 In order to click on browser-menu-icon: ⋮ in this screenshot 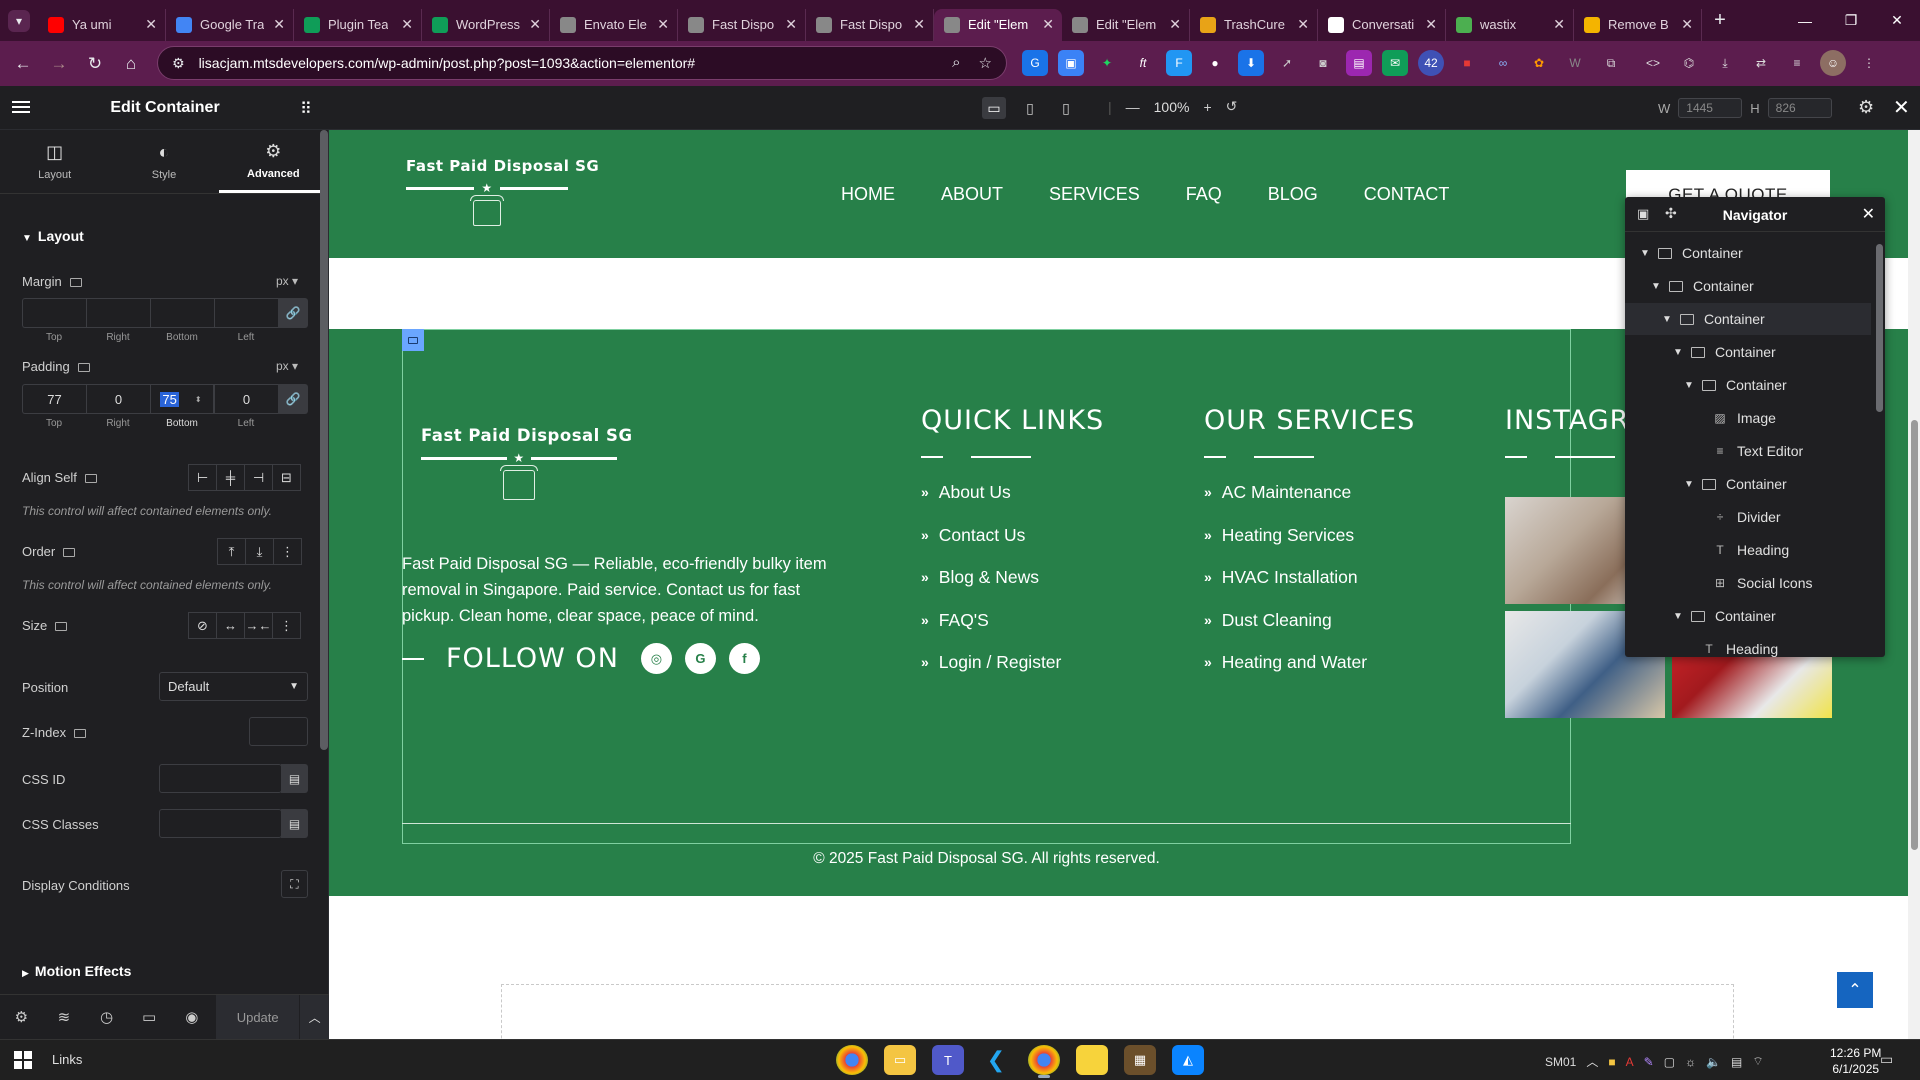, I will do `click(1869, 63)`.